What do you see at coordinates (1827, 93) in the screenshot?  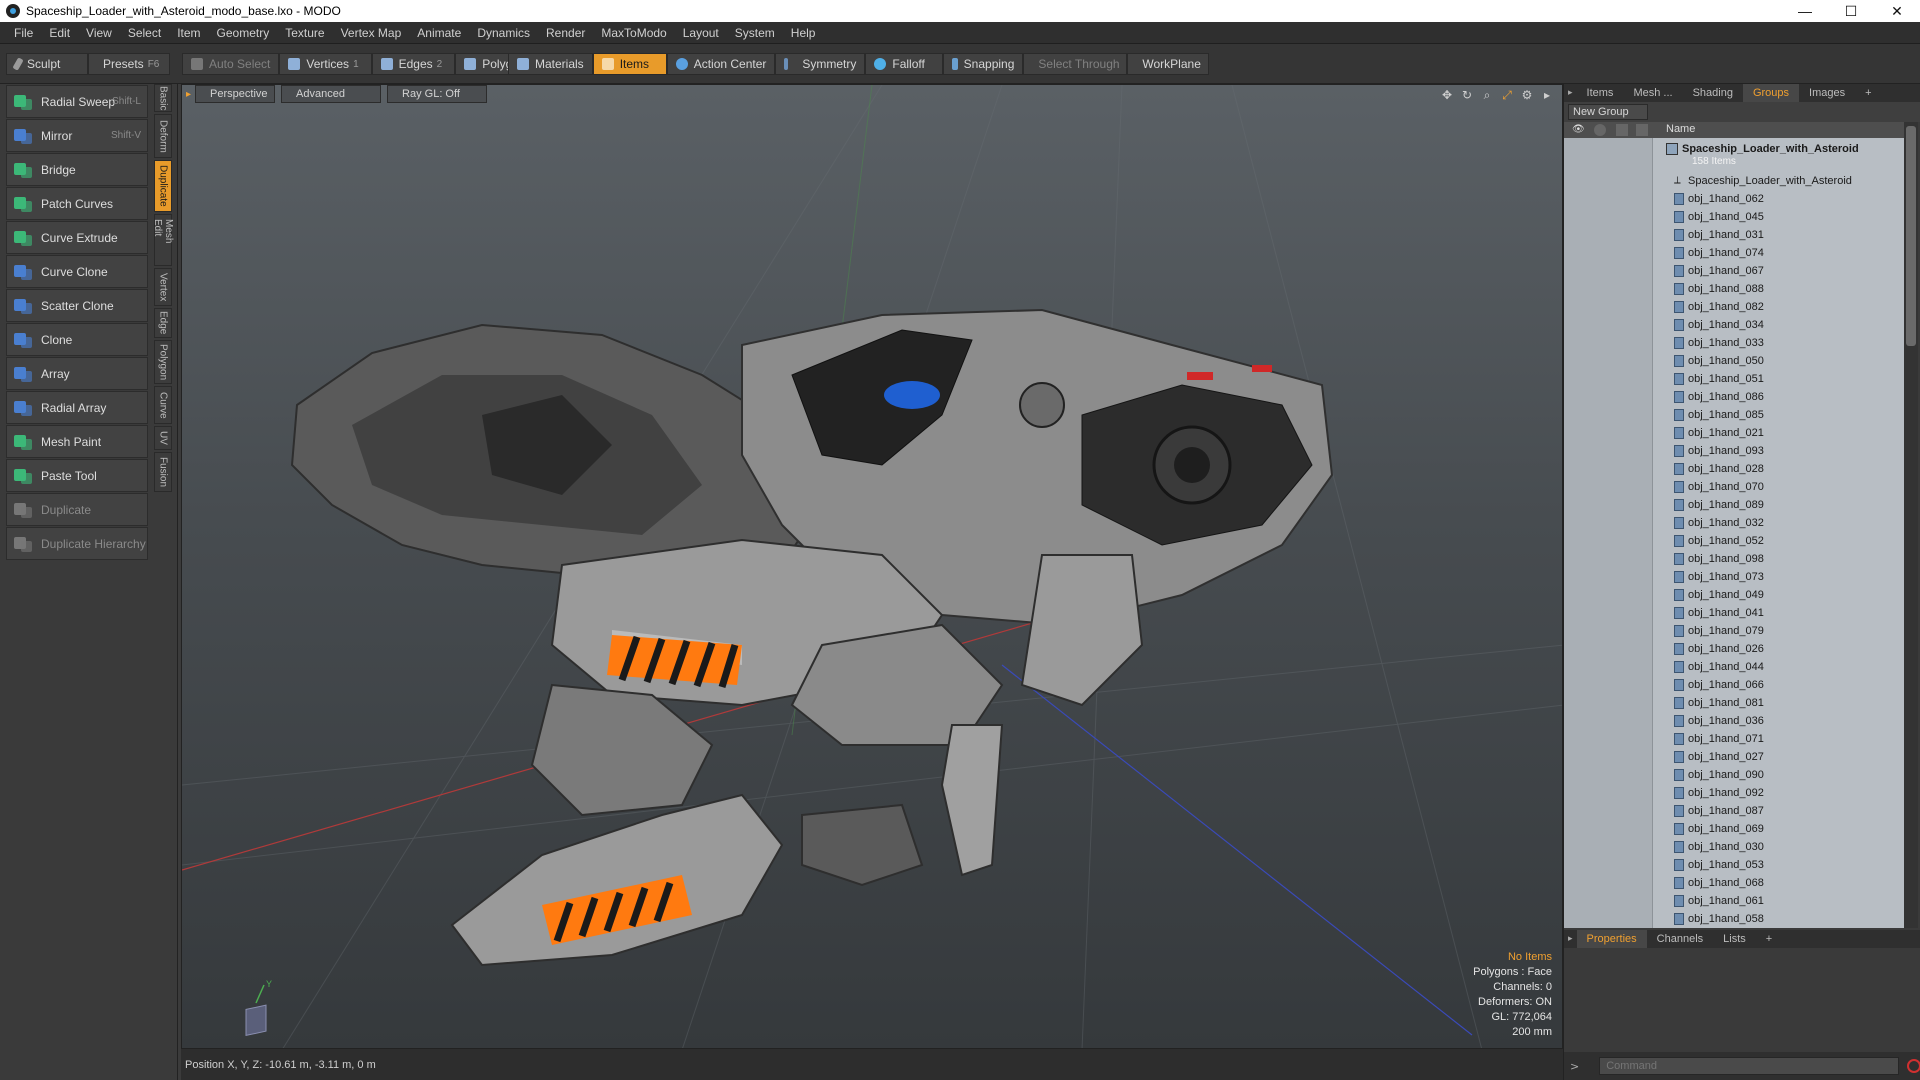 I see `tab-images: Images` at bounding box center [1827, 93].